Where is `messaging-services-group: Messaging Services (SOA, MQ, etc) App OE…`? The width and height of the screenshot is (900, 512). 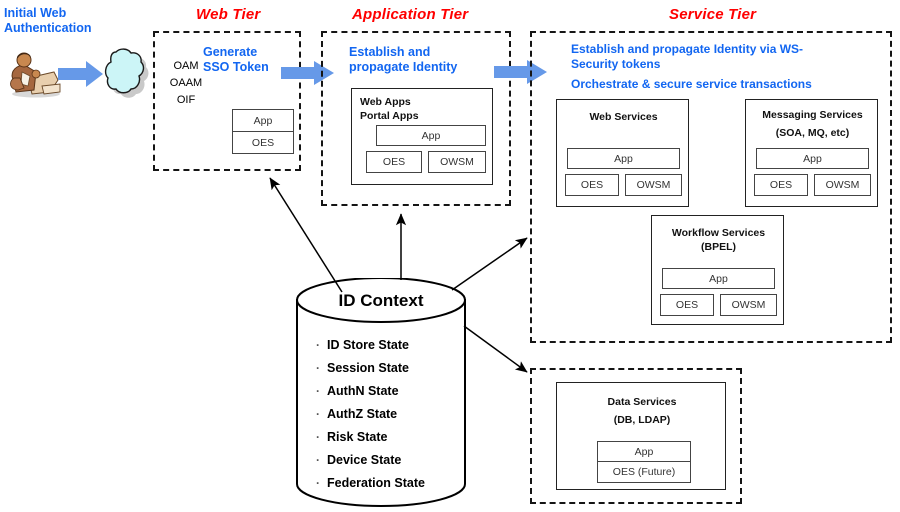 messaging-services-group: Messaging Services (SOA, MQ, etc) App OE… is located at coordinates (811, 153).